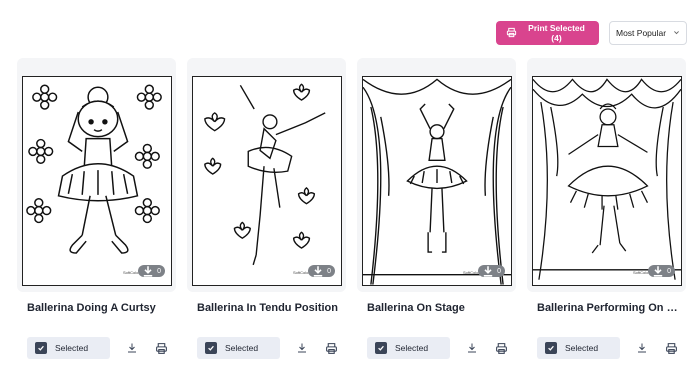  What do you see at coordinates (556, 33) in the screenshot?
I see `print-selected-label: Print Selected (4)` at bounding box center [556, 33].